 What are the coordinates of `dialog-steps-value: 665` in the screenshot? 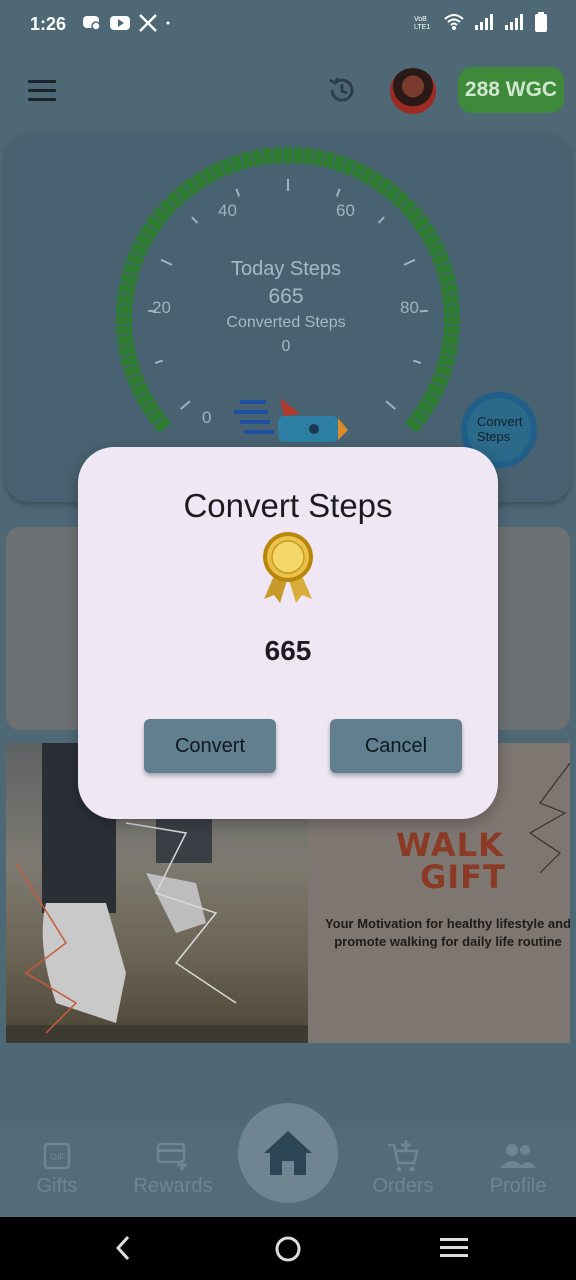 It's located at (288, 650).